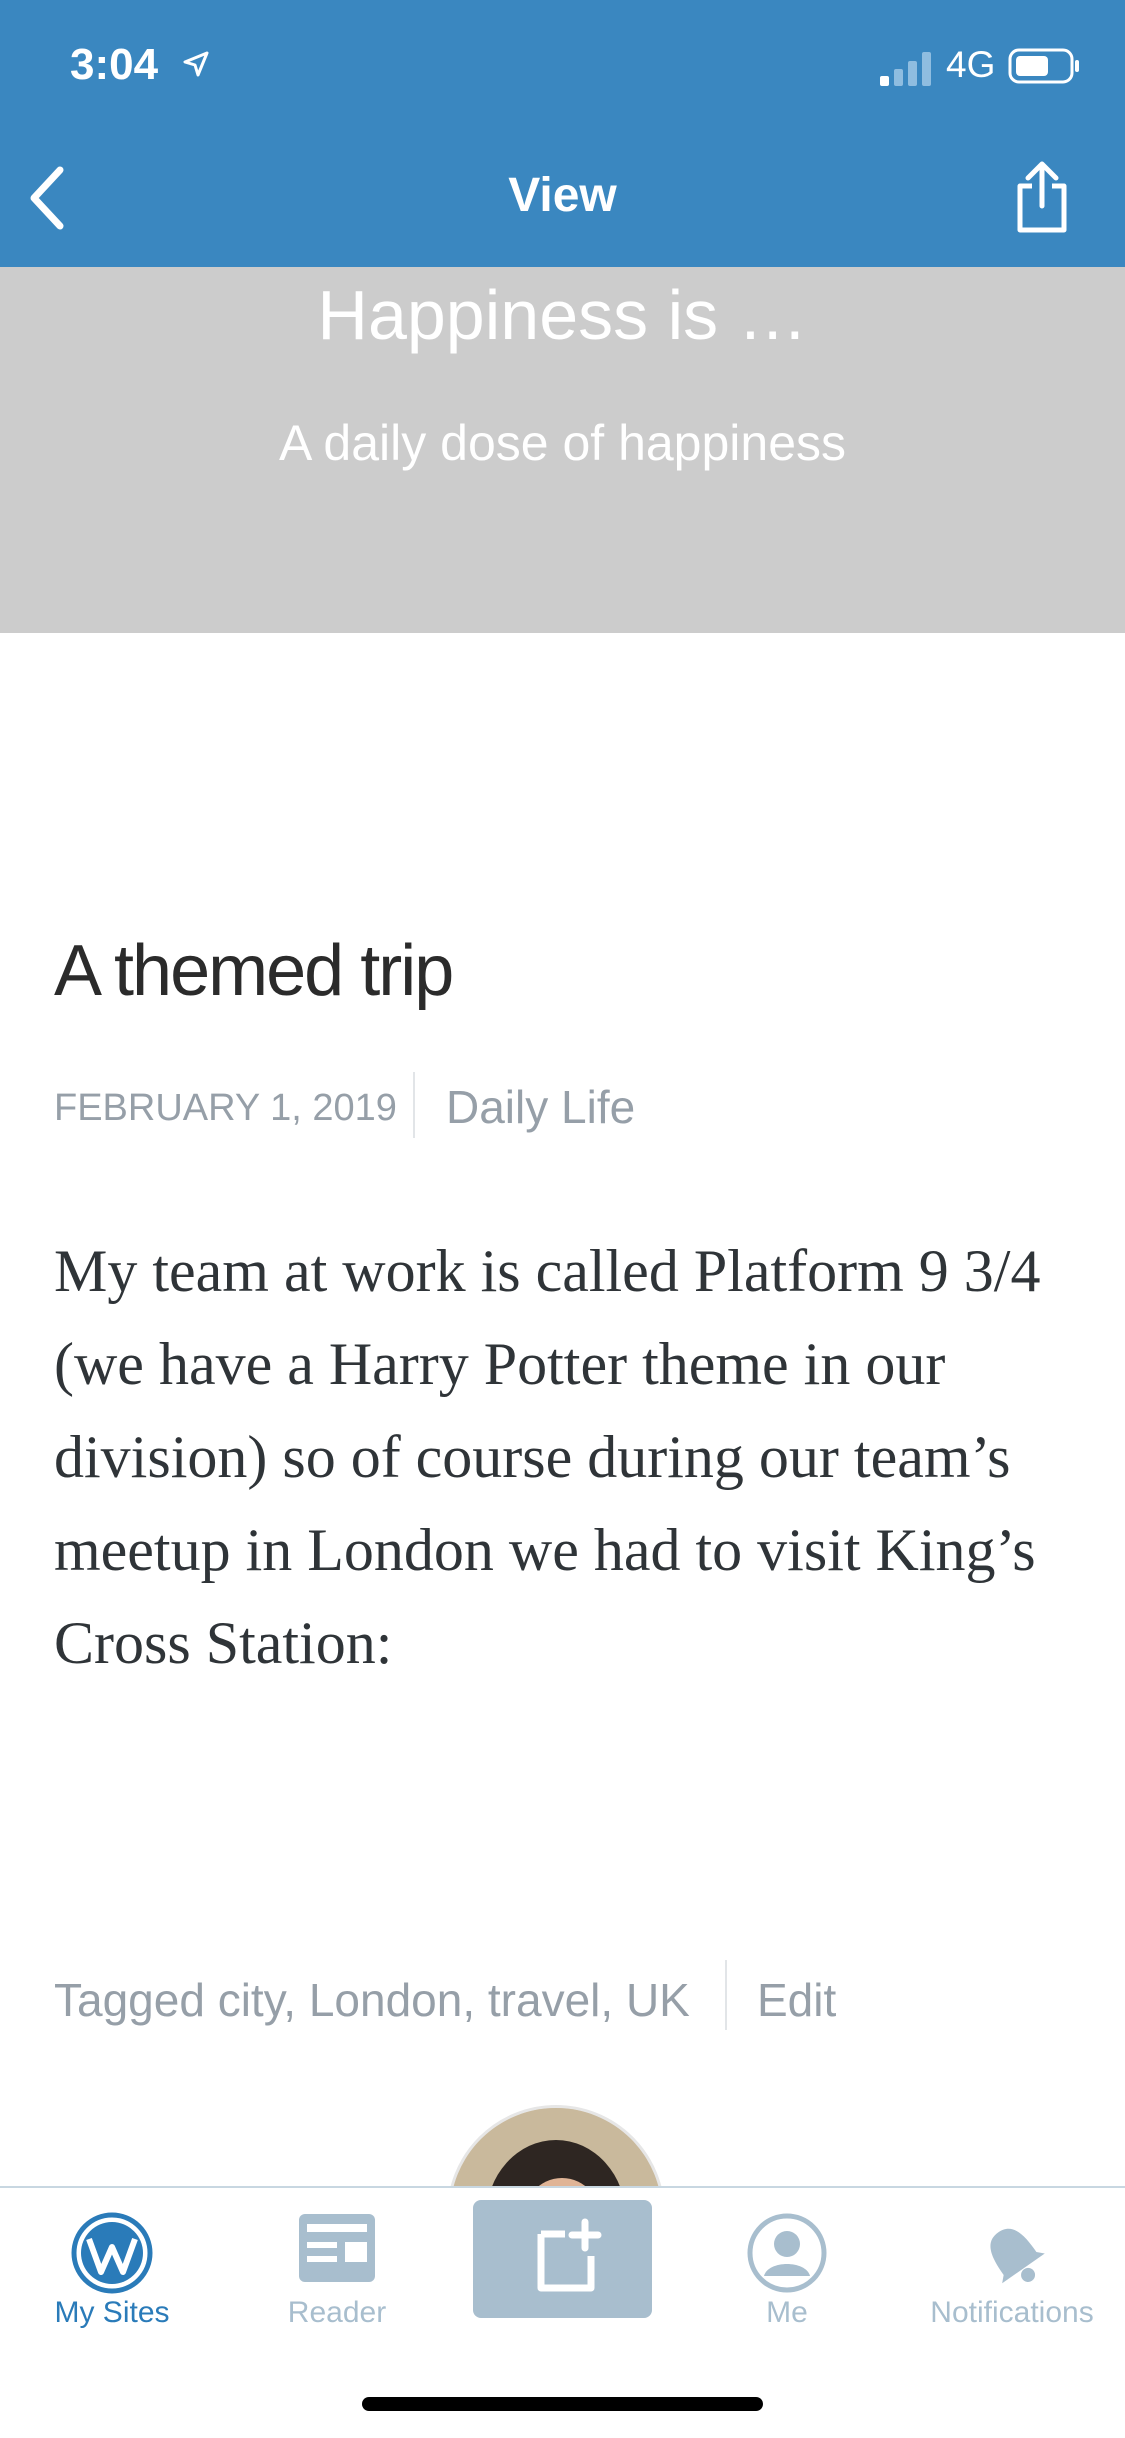  Describe the element at coordinates (971, 64) in the screenshot. I see `network-type: 4G` at that location.